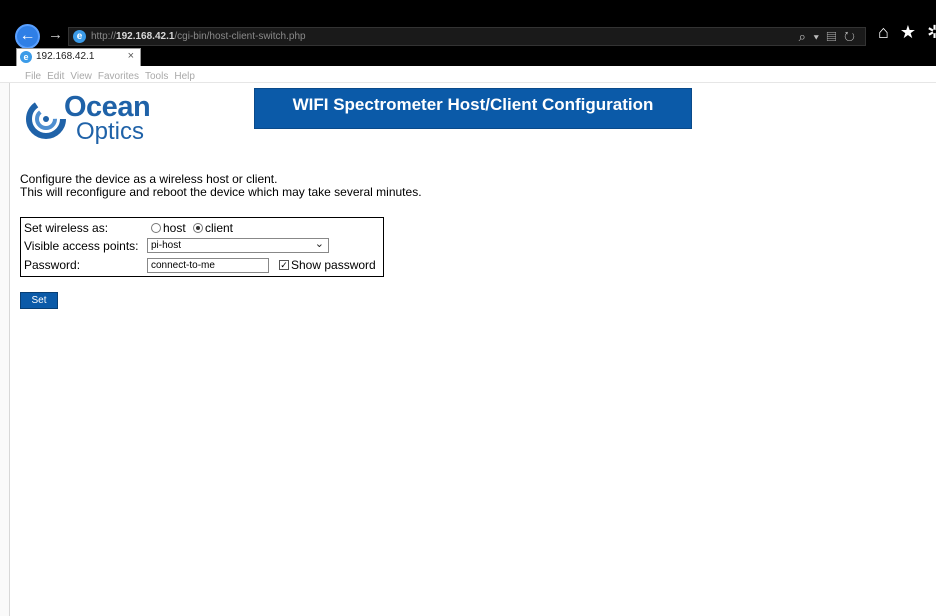 The height and width of the screenshot is (616, 936). What do you see at coordinates (284, 265) in the screenshot?
I see `show-password-checkbox: ✓` at bounding box center [284, 265].